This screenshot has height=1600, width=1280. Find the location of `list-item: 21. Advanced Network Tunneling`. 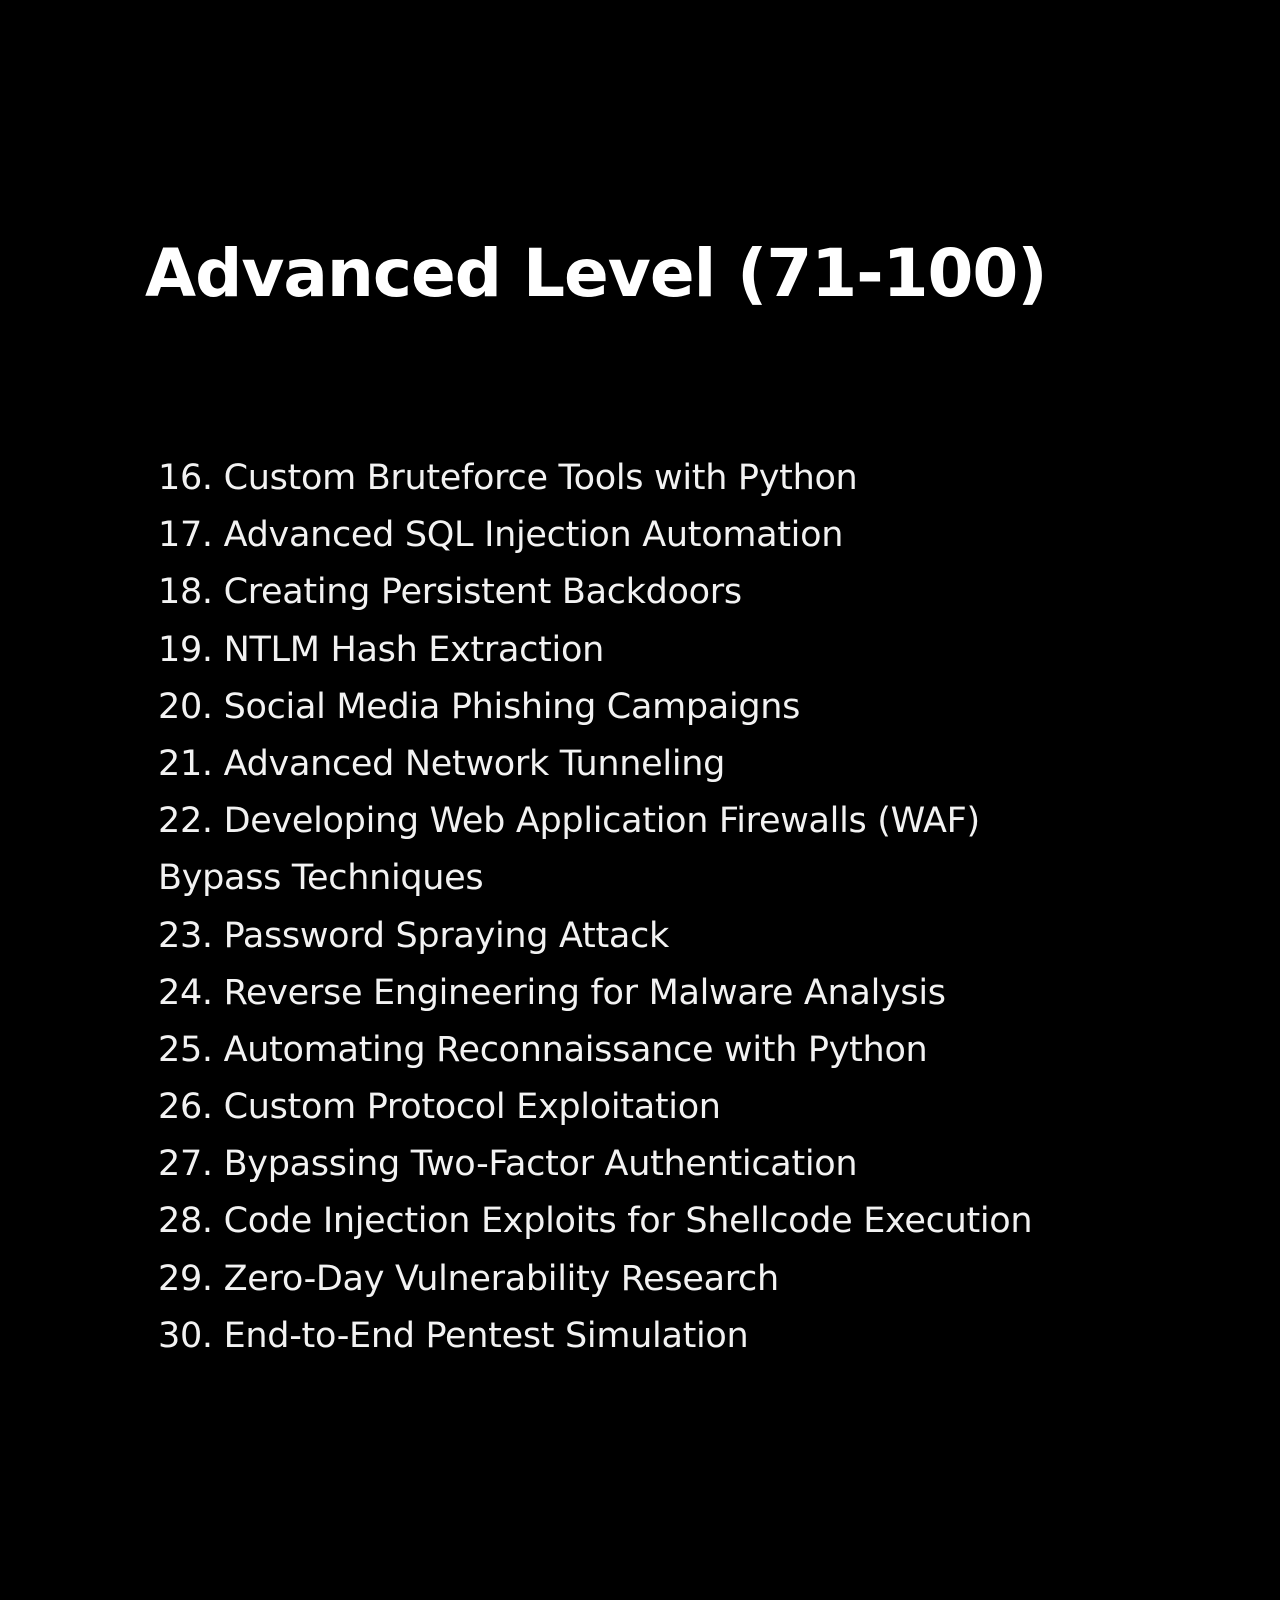

list-item: 21. Advanced Network Tunneling is located at coordinates (442, 763).